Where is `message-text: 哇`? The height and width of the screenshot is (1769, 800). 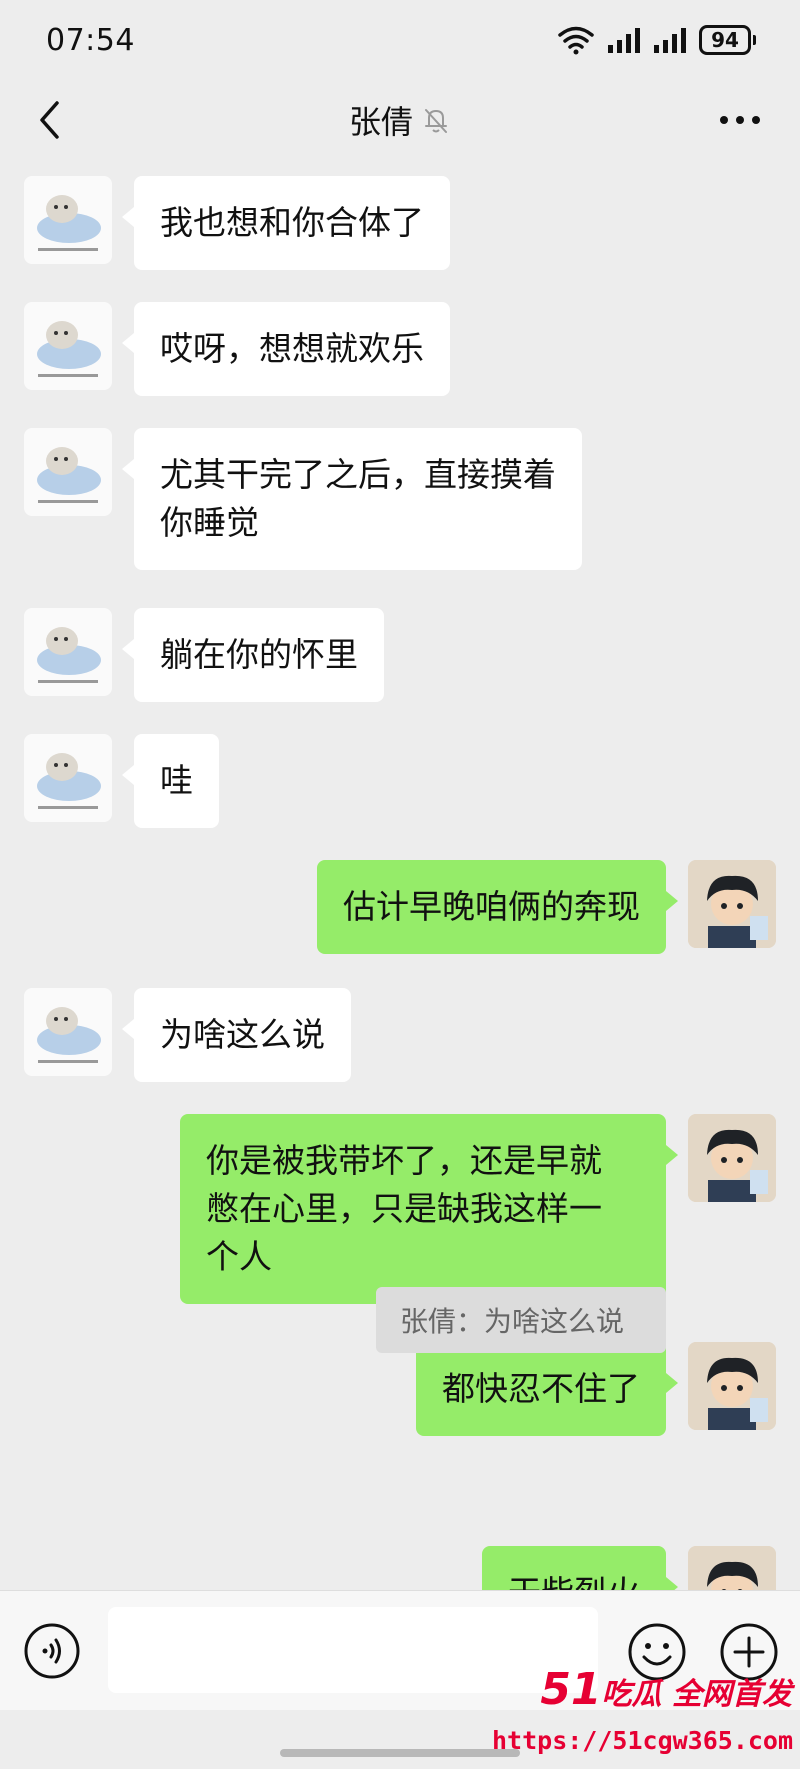
message-text: 哇 is located at coordinates (176, 780).